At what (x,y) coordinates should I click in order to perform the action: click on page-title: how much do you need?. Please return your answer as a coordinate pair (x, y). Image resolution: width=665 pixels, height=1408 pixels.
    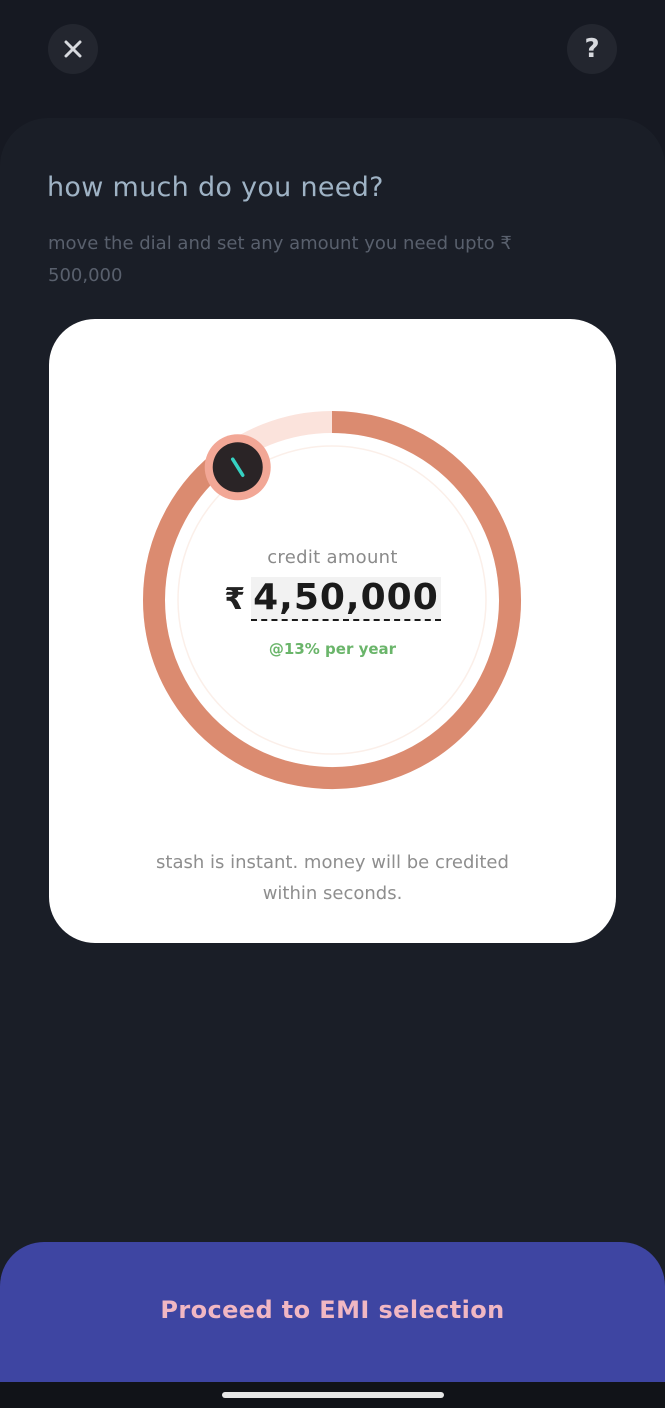
    Looking at the image, I should click on (215, 187).